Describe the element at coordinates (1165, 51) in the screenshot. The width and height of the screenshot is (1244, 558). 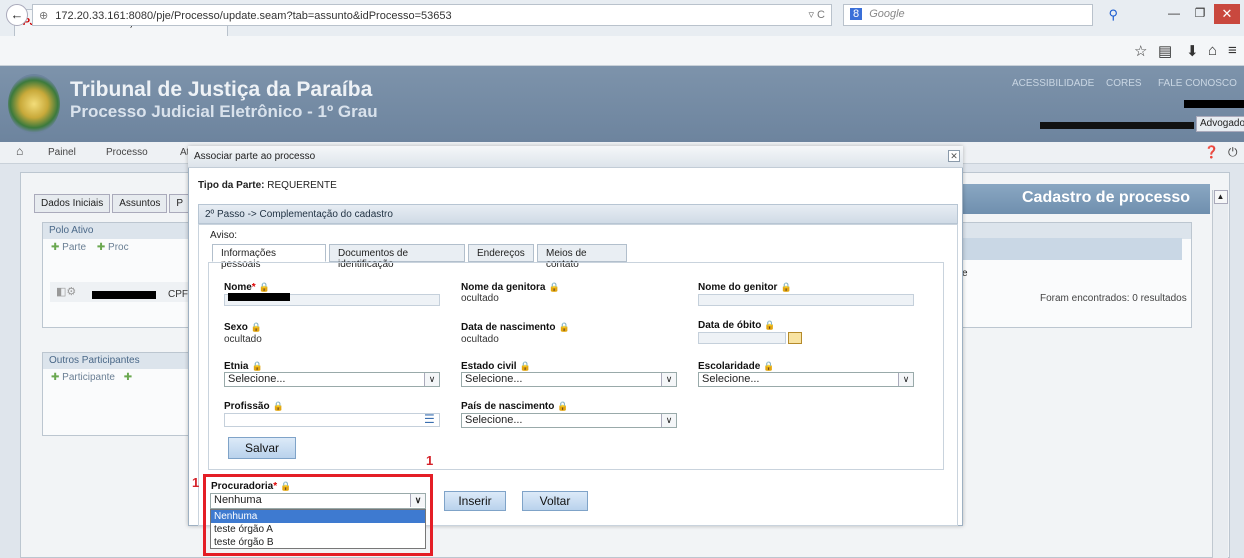
I see `bookmarks-list-icon: ▤` at that location.